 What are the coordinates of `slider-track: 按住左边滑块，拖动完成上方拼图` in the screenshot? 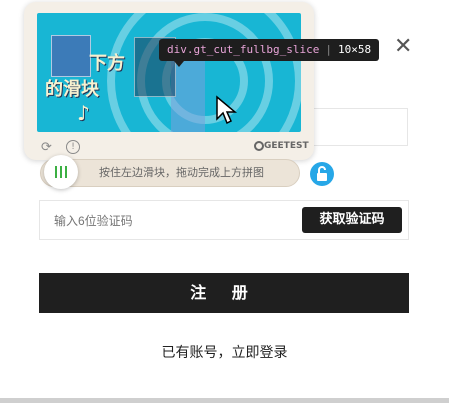 It's located at (170, 173).